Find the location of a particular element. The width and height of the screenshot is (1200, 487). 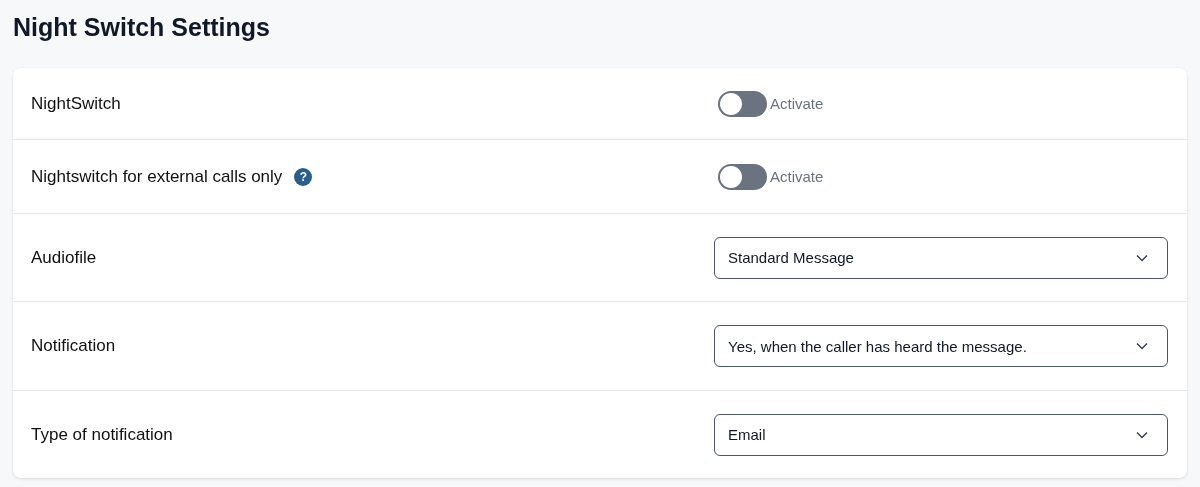

setting-label: Type of notification is located at coordinates (102, 434).